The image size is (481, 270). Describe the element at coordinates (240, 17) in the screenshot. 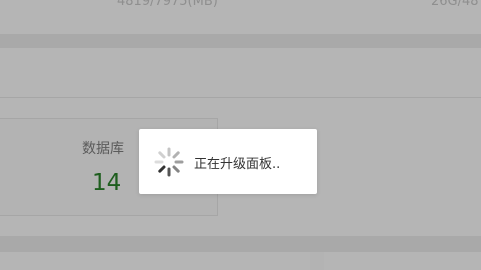

I see `top-info-strip: 4819/7975(MB) 26G/48` at that location.